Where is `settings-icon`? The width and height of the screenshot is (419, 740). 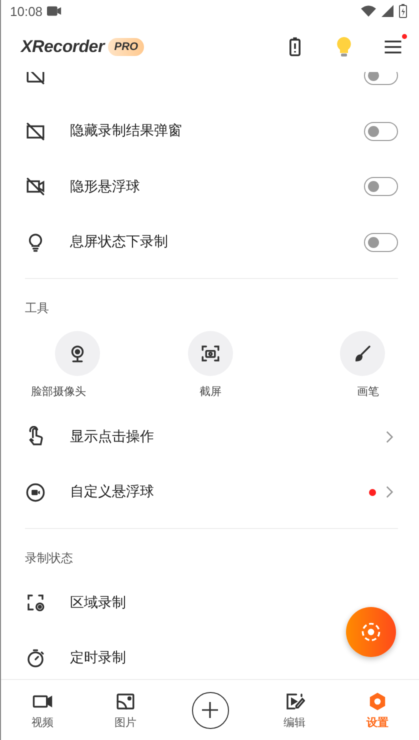
settings-icon is located at coordinates (377, 701).